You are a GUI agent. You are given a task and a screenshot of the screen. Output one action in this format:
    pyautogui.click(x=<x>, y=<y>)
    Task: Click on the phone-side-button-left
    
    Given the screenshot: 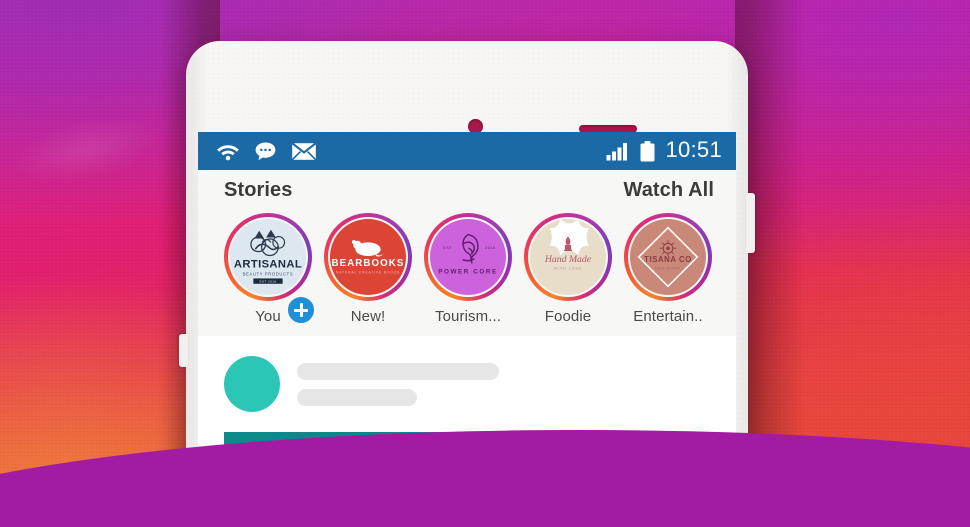 What is the action you would take?
    pyautogui.click(x=183, y=350)
    